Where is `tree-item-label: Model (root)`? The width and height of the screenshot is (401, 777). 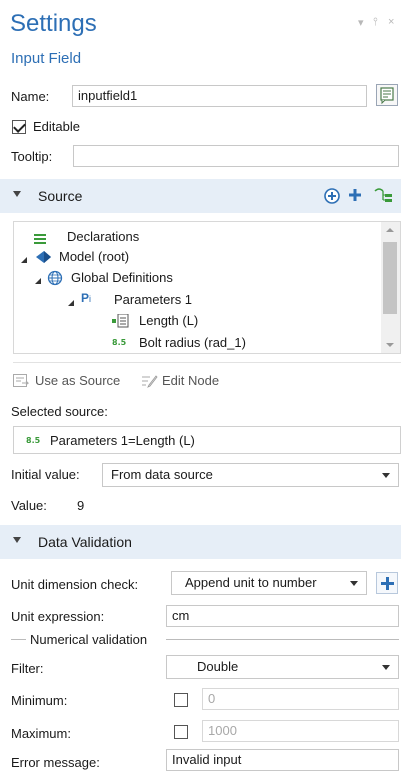 tree-item-label: Model (root) is located at coordinates (94, 256).